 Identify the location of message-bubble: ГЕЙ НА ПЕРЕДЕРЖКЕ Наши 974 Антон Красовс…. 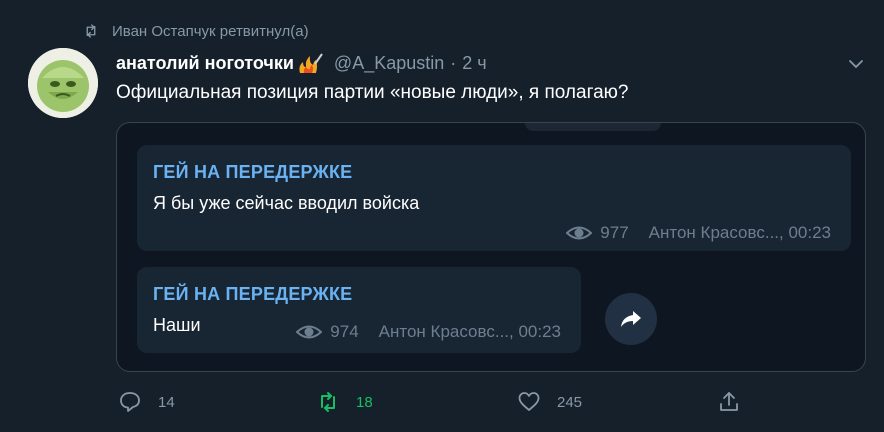
(359, 310).